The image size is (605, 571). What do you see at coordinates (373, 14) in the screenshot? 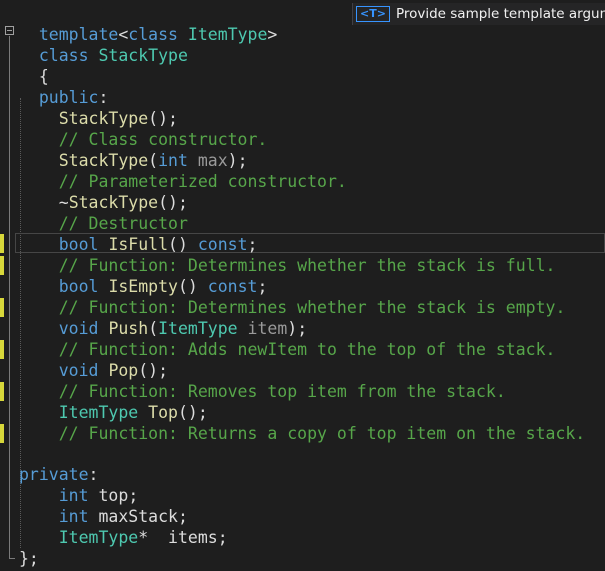
I see `template-badge: <T>` at bounding box center [373, 14].